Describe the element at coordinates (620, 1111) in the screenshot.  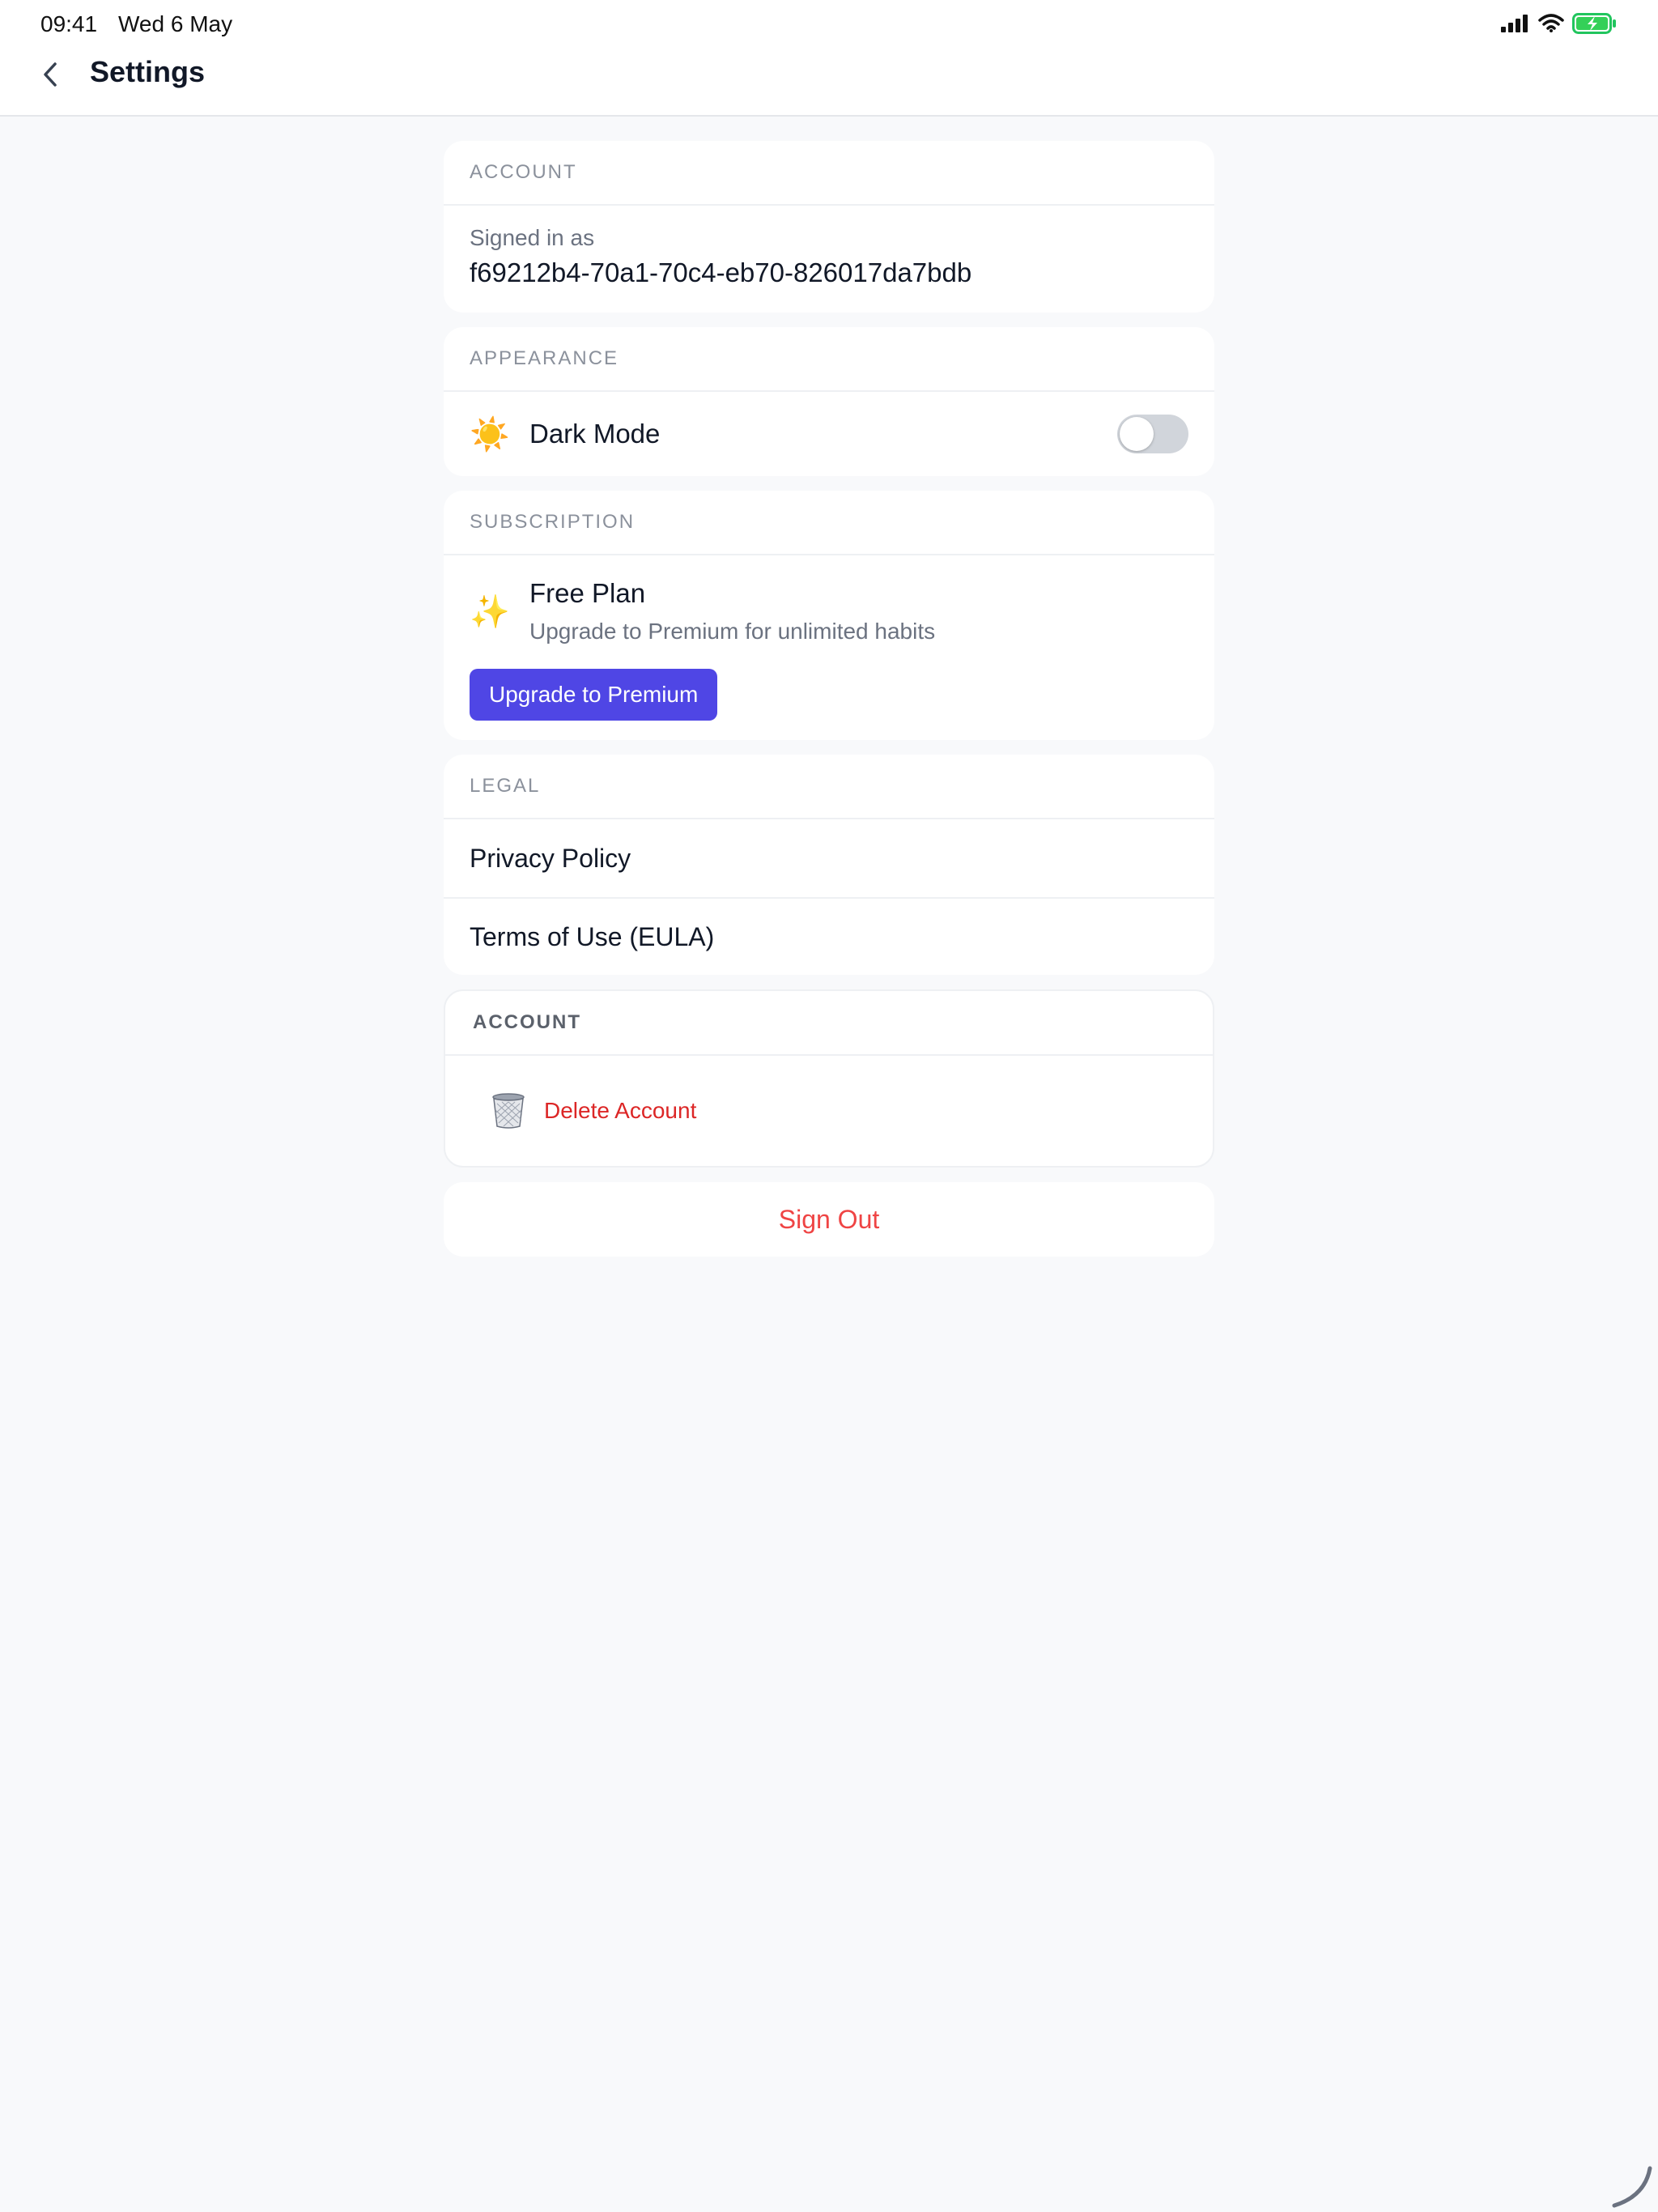
I see `delete-account-label: Delete Account` at that location.